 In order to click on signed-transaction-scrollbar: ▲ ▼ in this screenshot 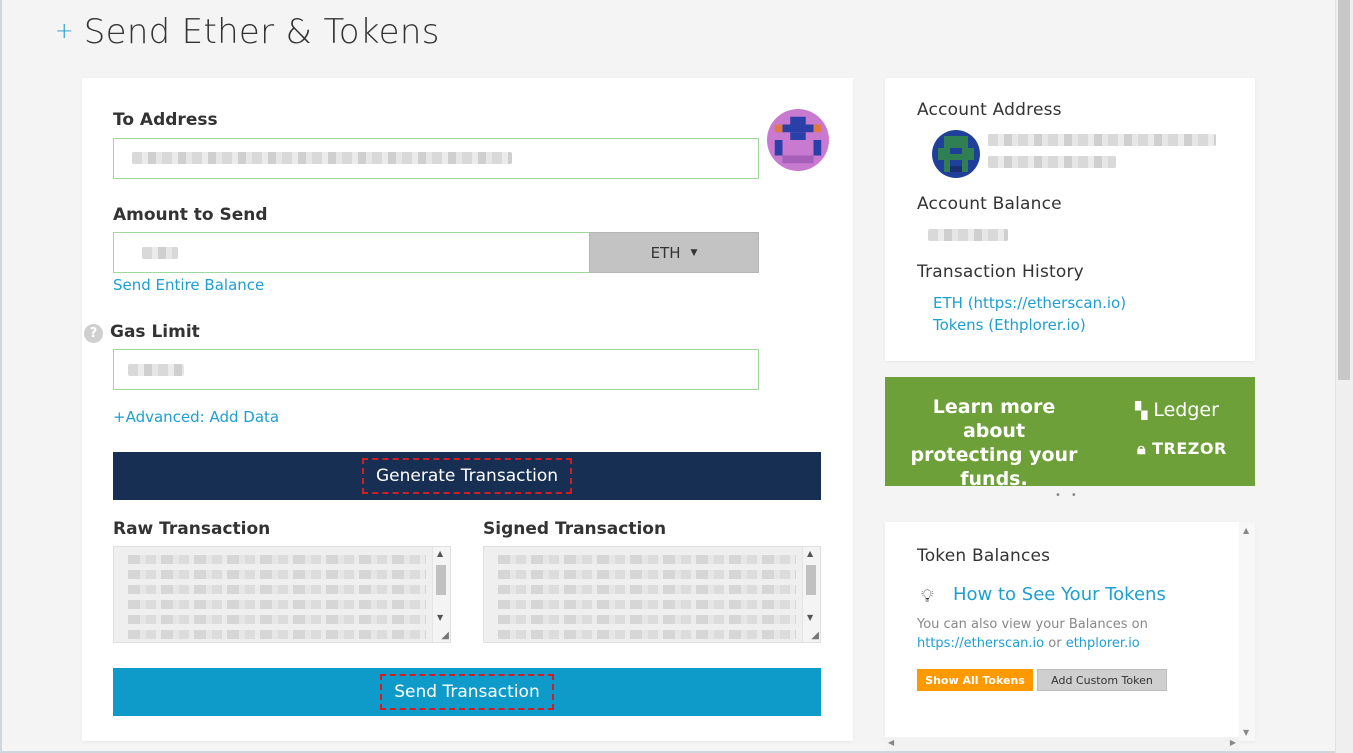, I will do `click(811, 594)`.